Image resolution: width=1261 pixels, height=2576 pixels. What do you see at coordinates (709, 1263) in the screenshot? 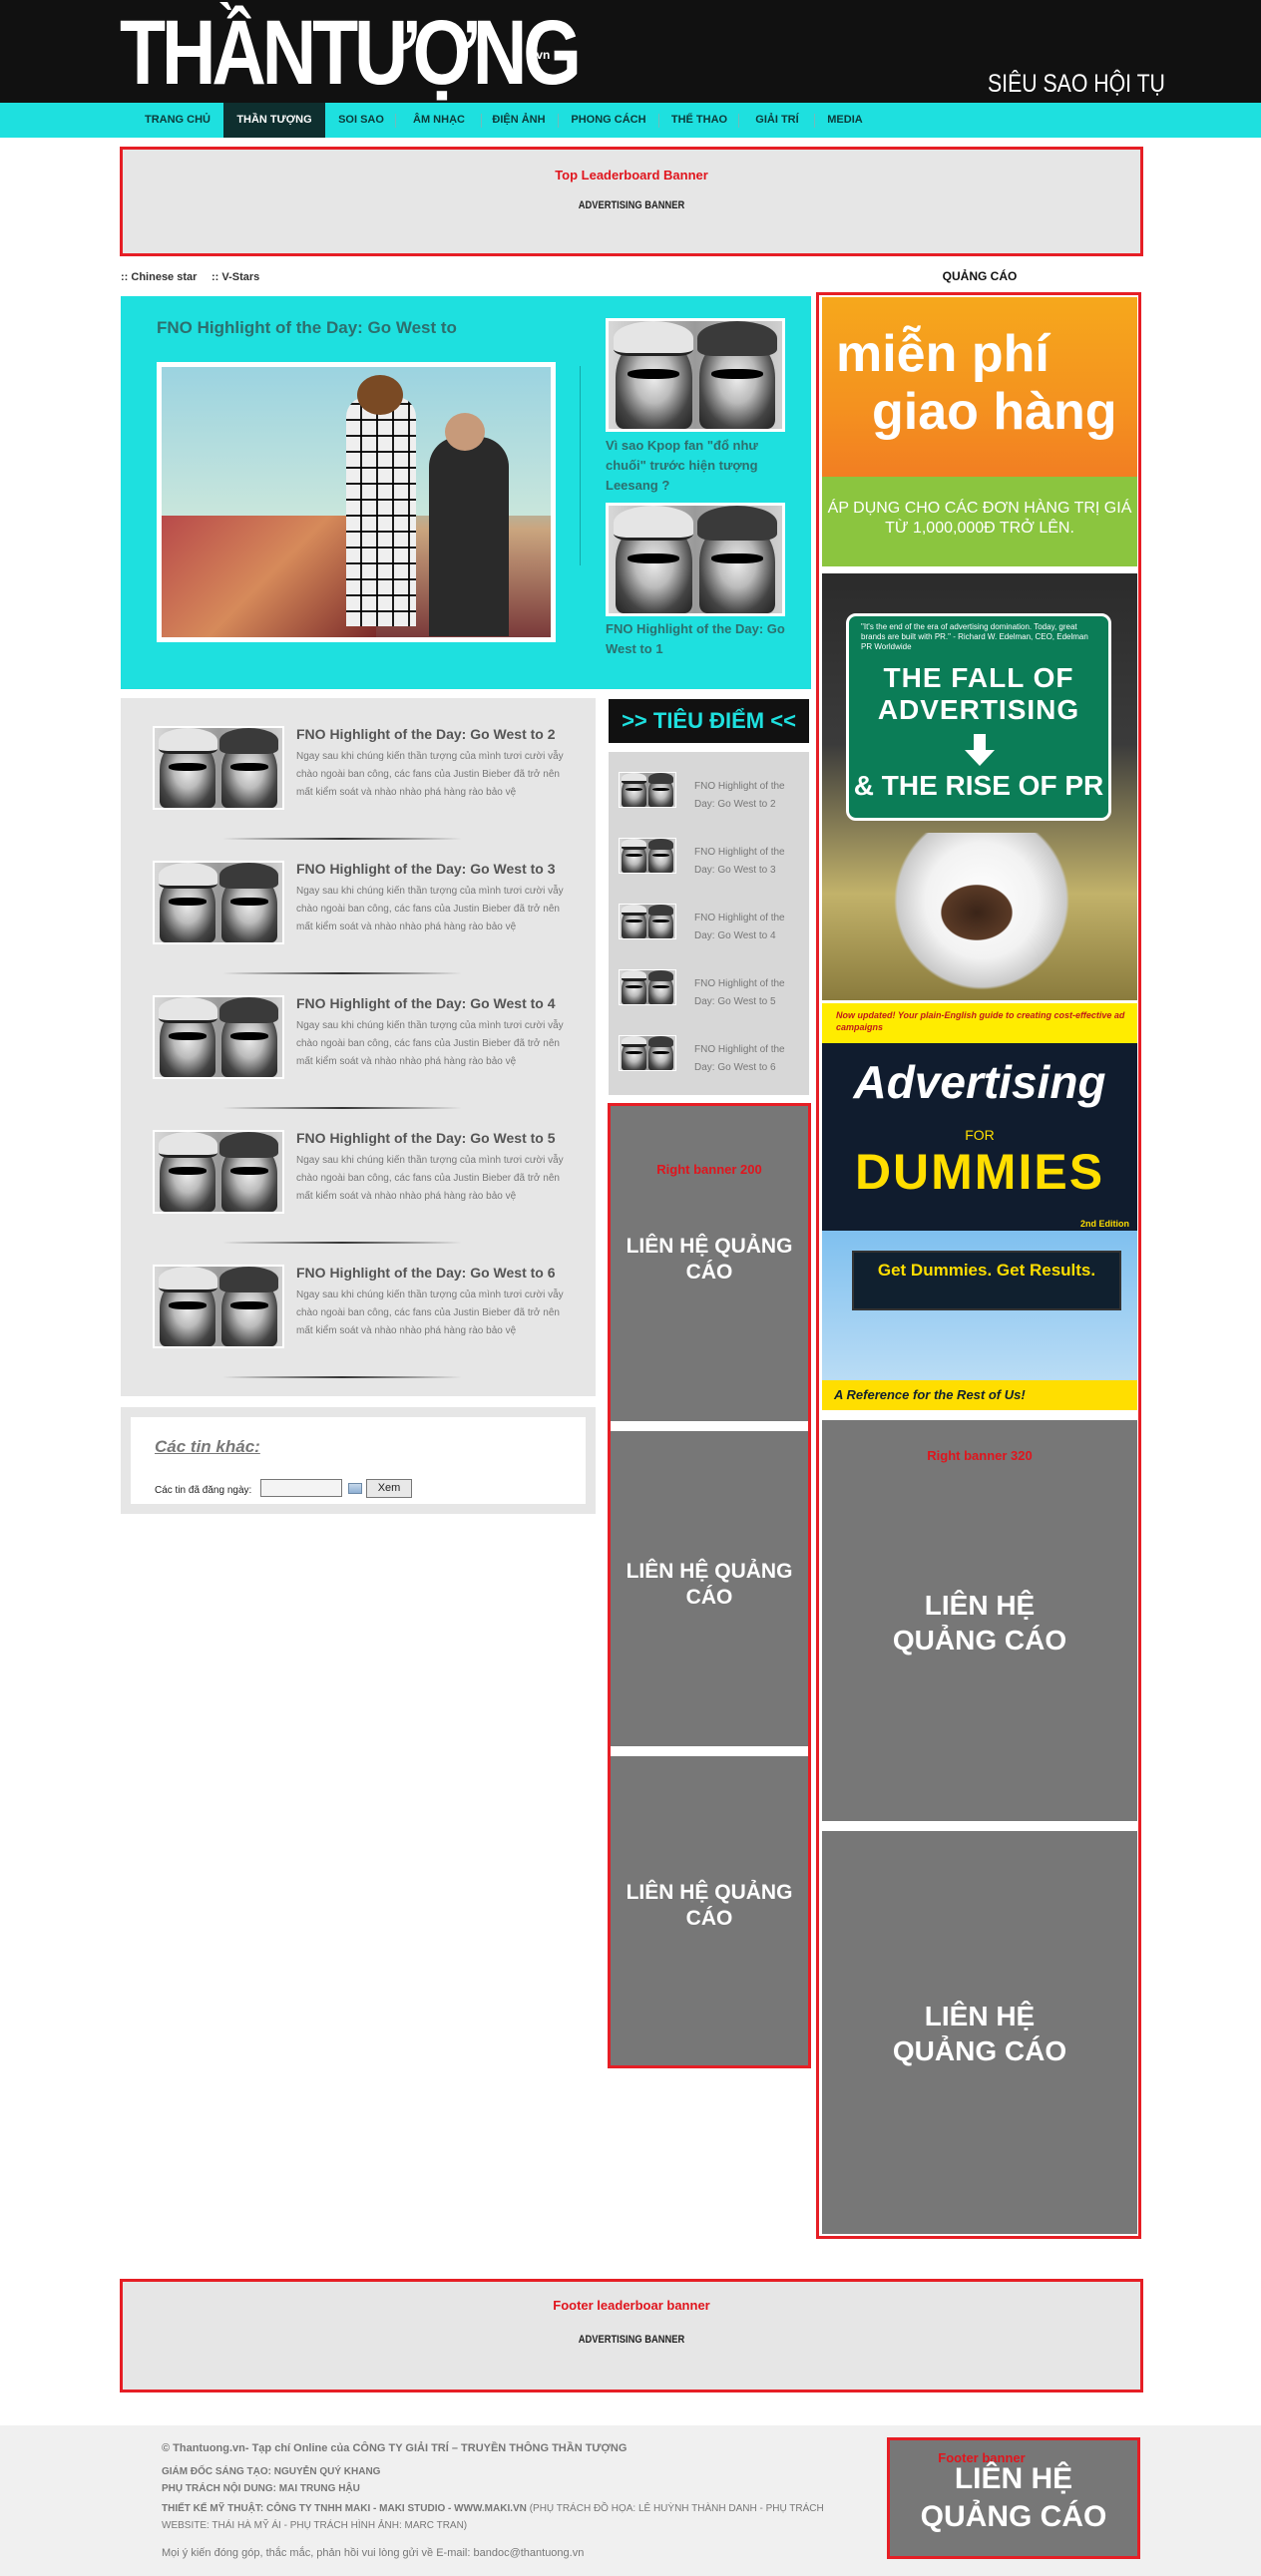
I see `ad-slot: Right banner 200 LIÊN HỆ QUẢNG CÁO` at bounding box center [709, 1263].